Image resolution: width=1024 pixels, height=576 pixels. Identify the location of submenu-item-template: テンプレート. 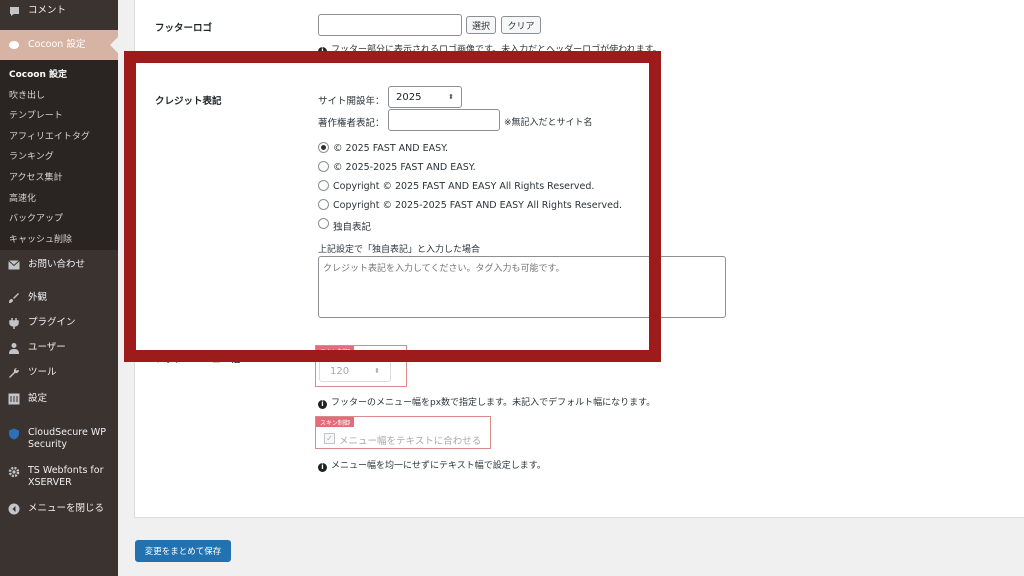
(36, 114).